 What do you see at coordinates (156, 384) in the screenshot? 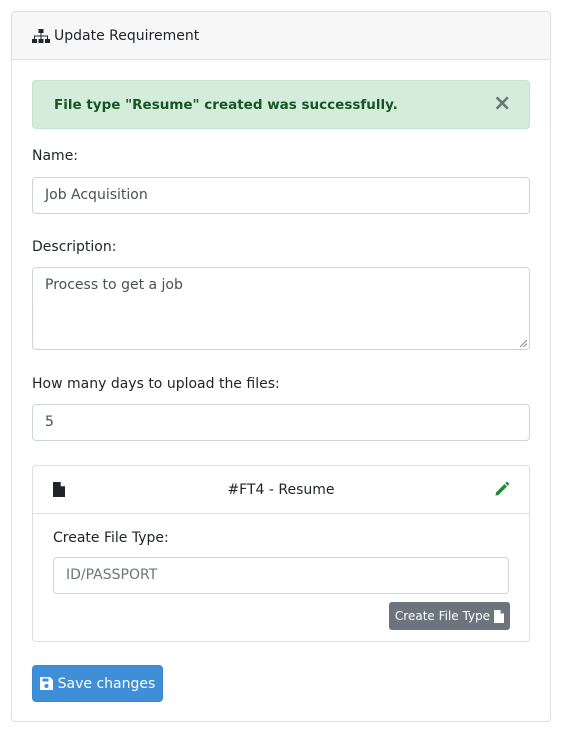
I see `days-label: How many days to upload the files:` at bounding box center [156, 384].